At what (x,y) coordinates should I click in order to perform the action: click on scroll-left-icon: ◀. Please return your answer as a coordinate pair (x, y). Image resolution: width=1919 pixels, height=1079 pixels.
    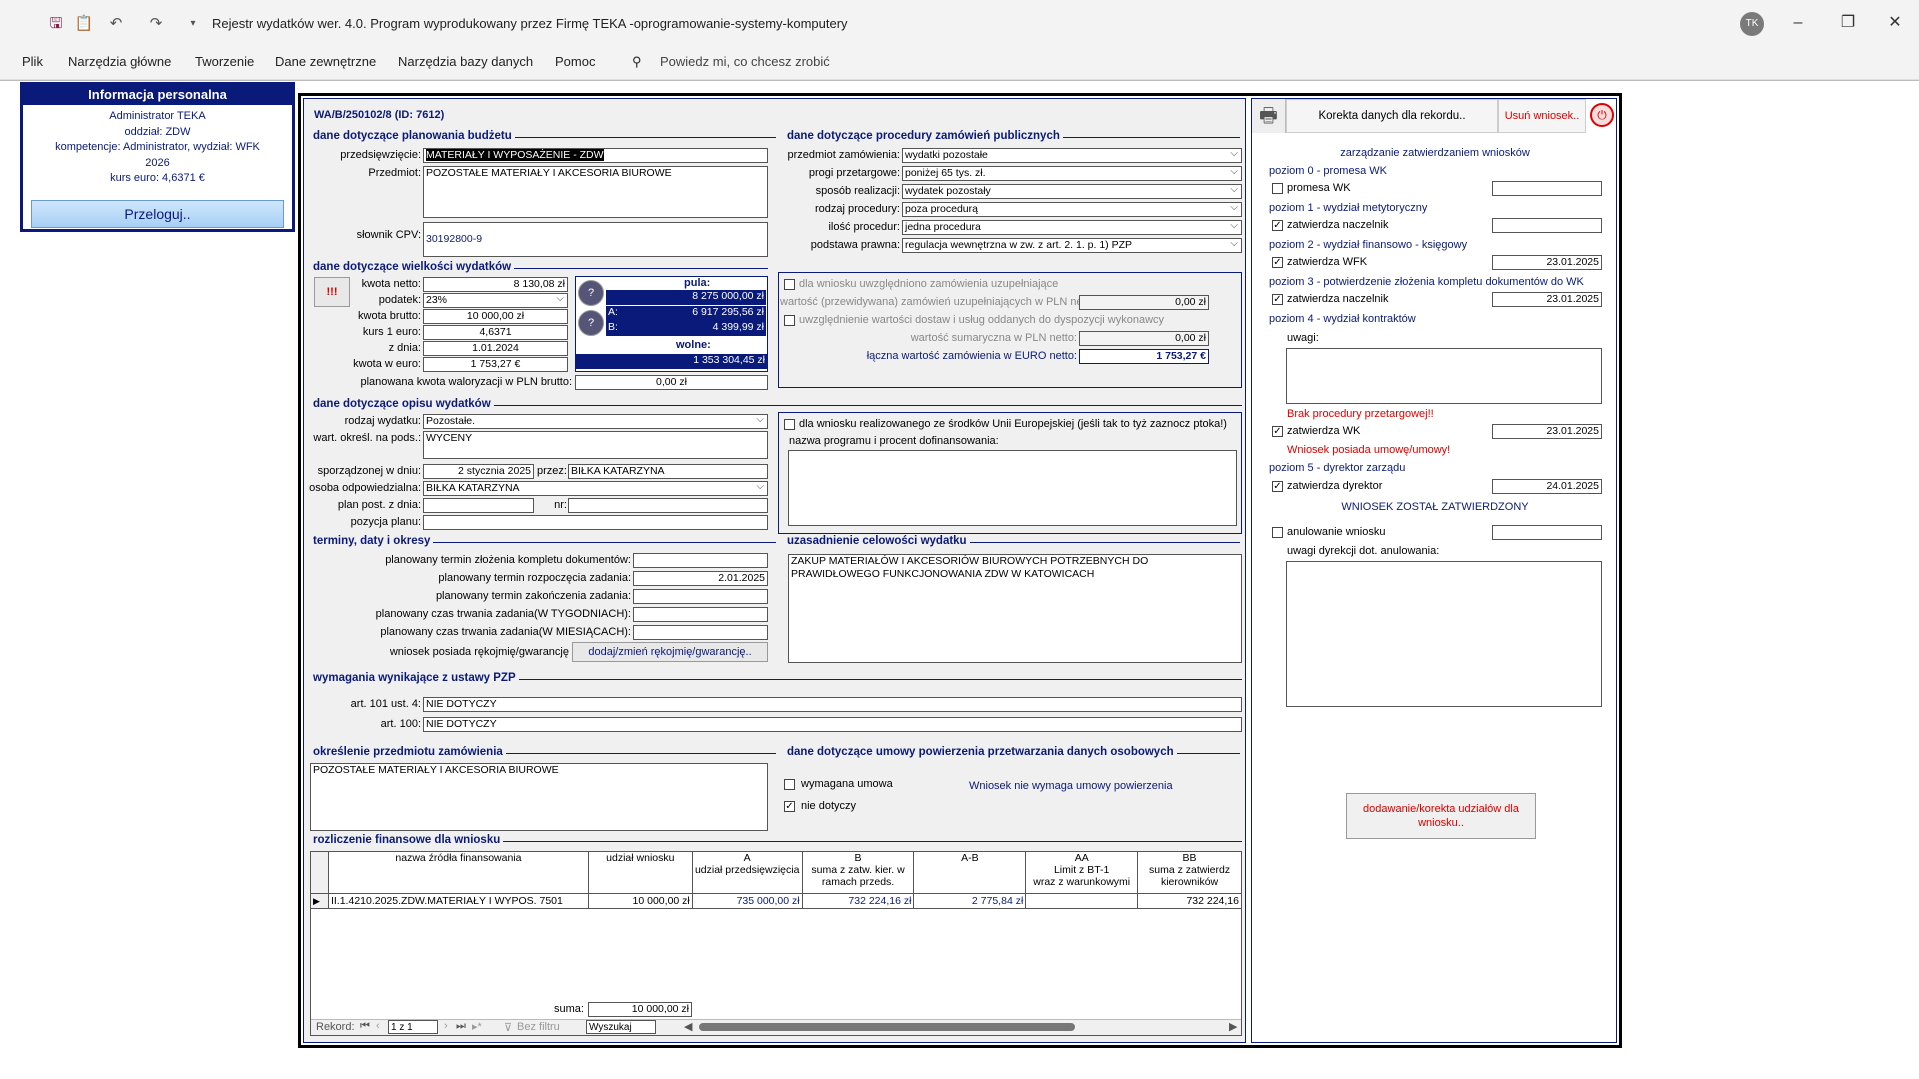
    Looking at the image, I should click on (688, 1026).